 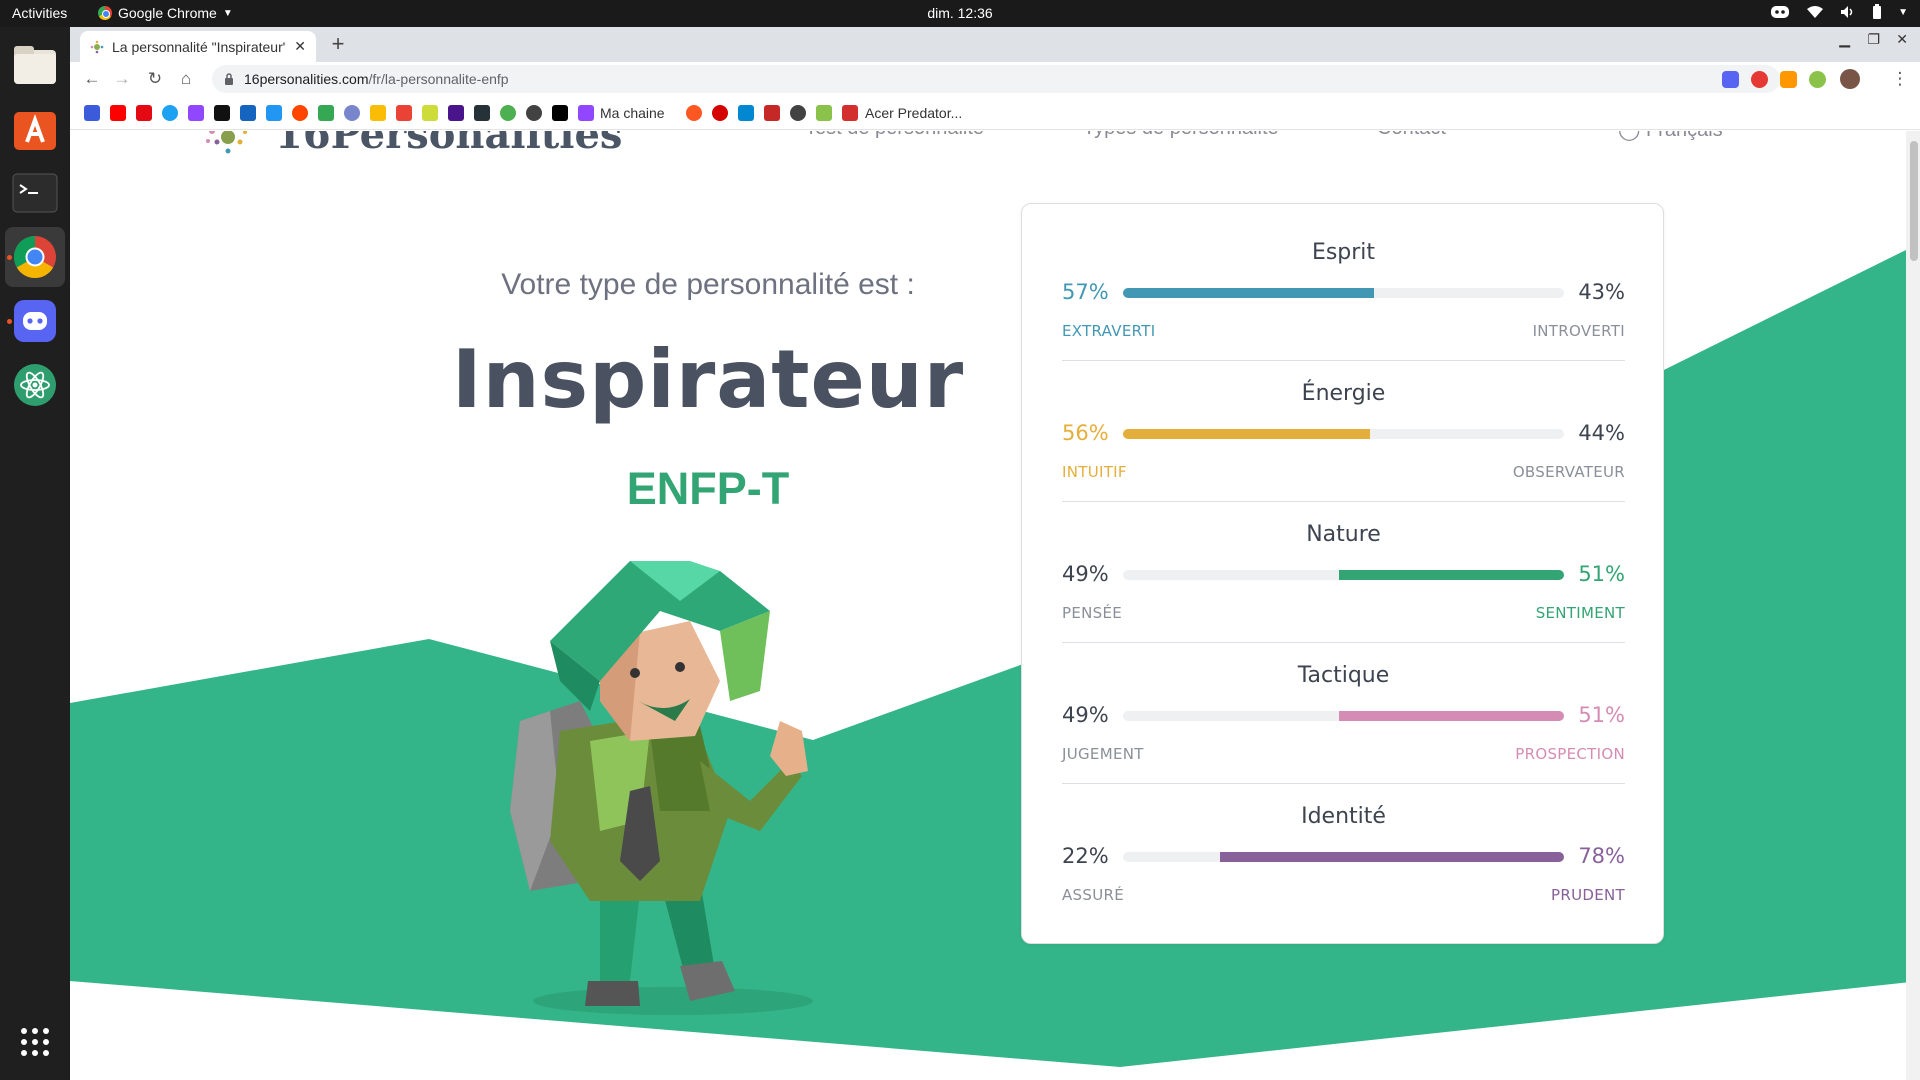 I want to click on trait-right-label: OBSERVATEUR, so click(x=1568, y=472).